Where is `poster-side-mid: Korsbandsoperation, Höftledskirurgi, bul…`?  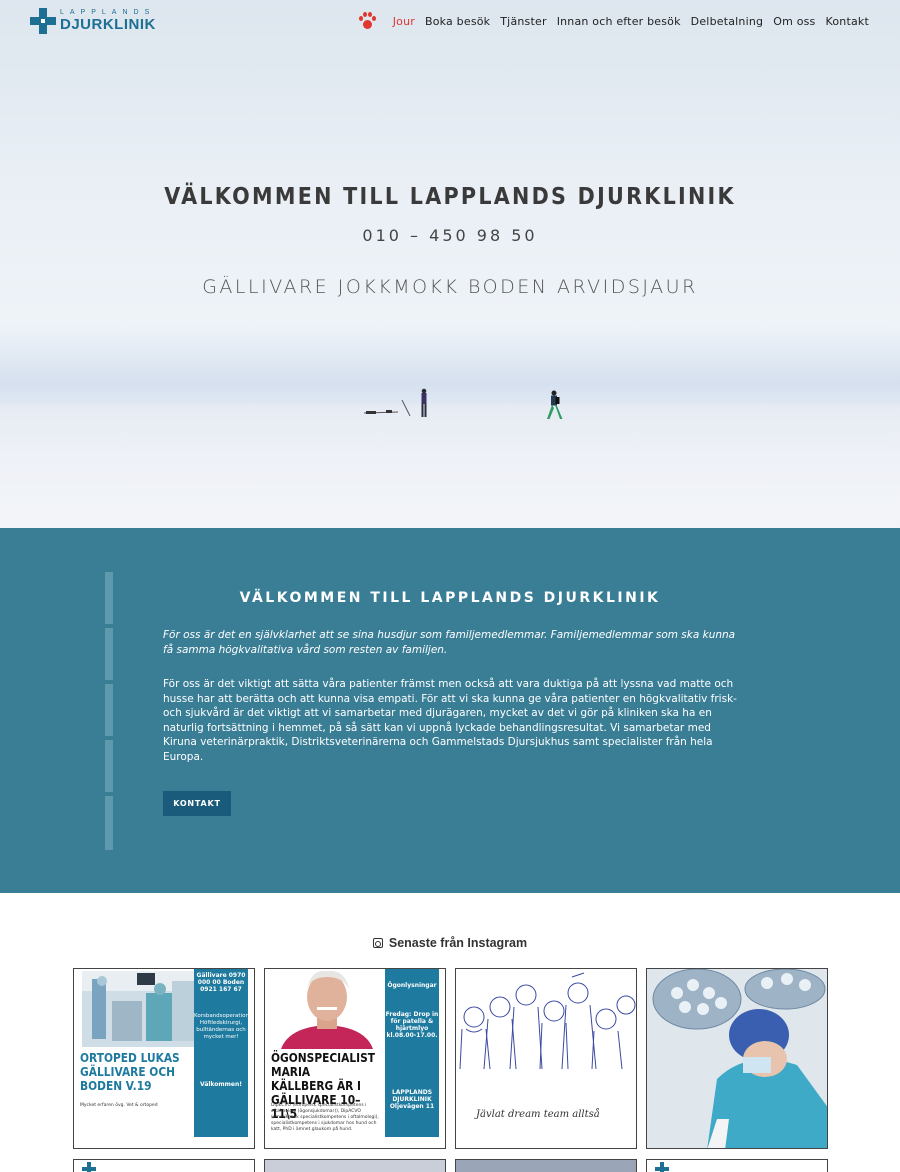 poster-side-mid: Korsbandsoperation, Höftledskirurgi, bul… is located at coordinates (222, 1026).